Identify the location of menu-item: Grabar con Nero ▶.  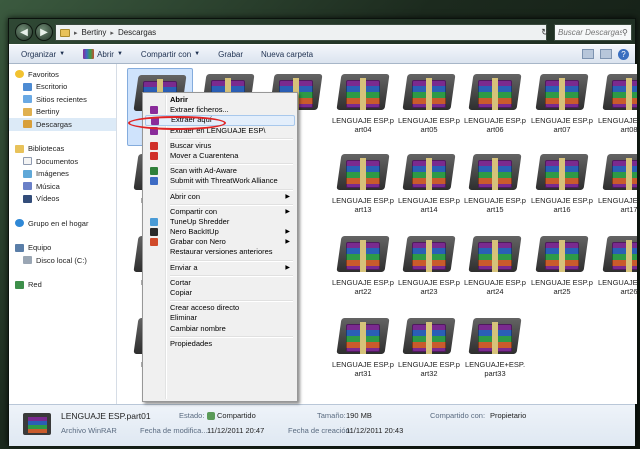
(220, 242).